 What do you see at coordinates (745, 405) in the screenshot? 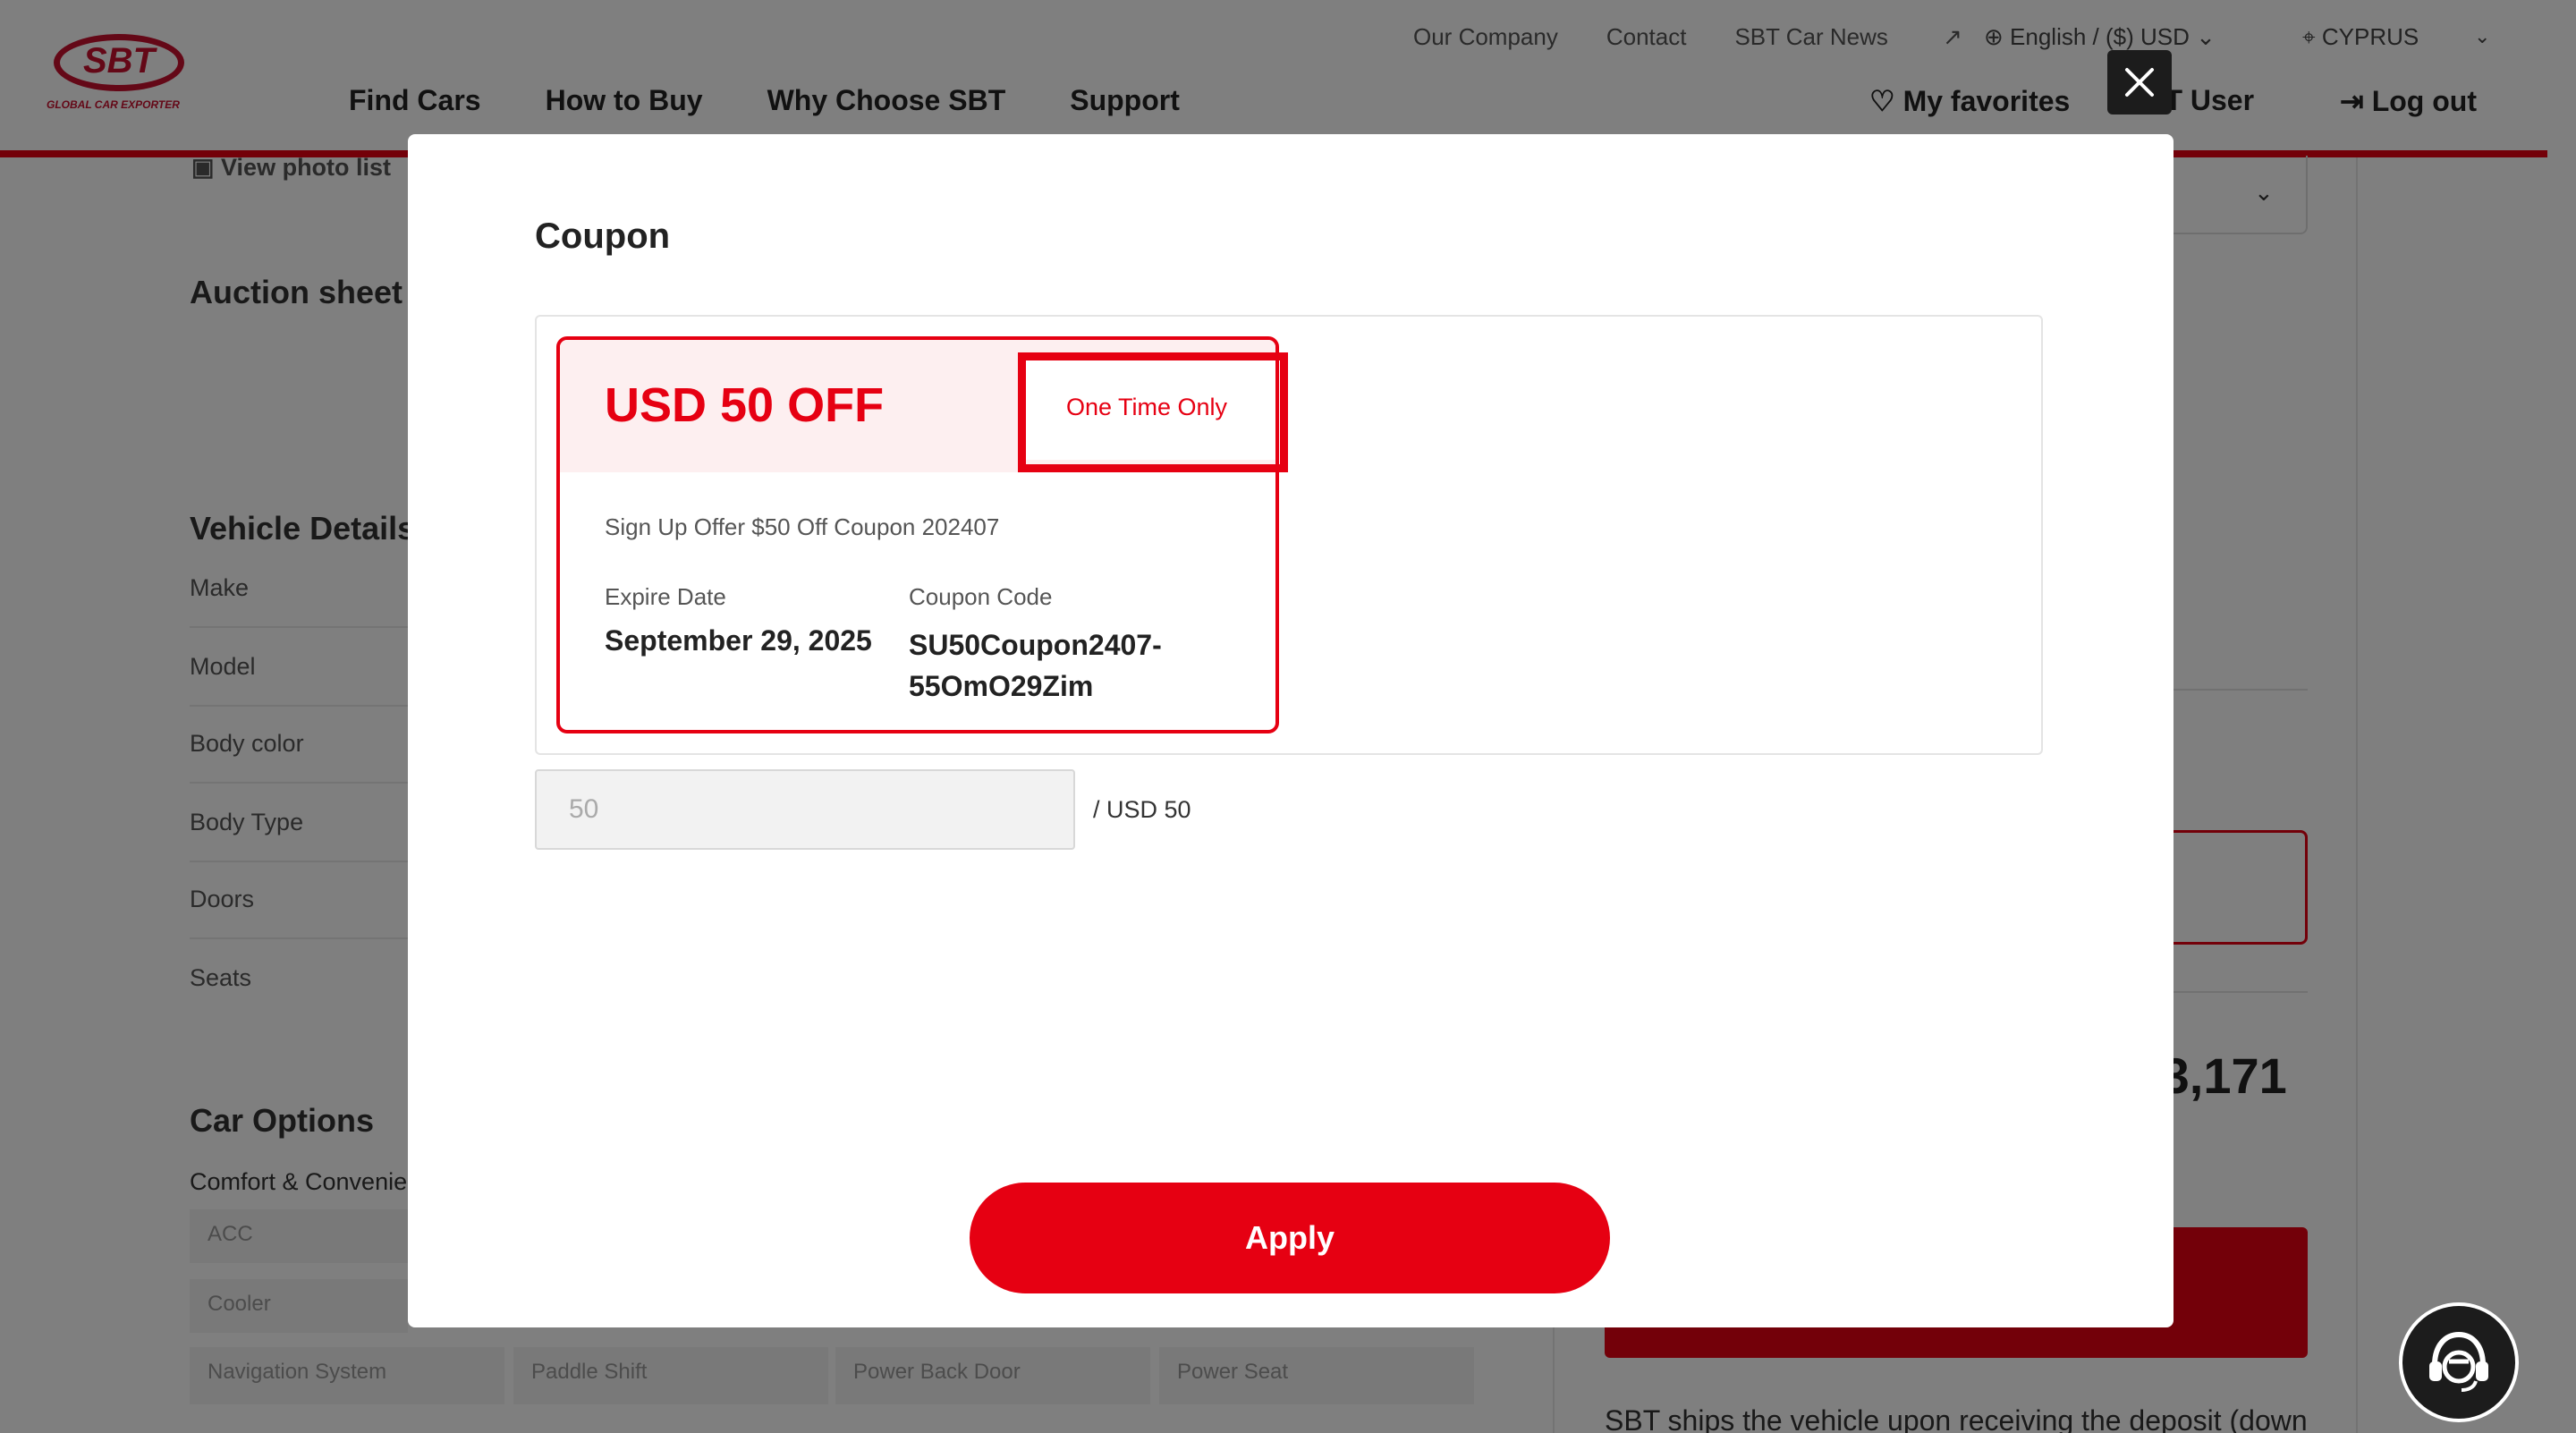
I see `coupon-amount: USD 50 OFF` at bounding box center [745, 405].